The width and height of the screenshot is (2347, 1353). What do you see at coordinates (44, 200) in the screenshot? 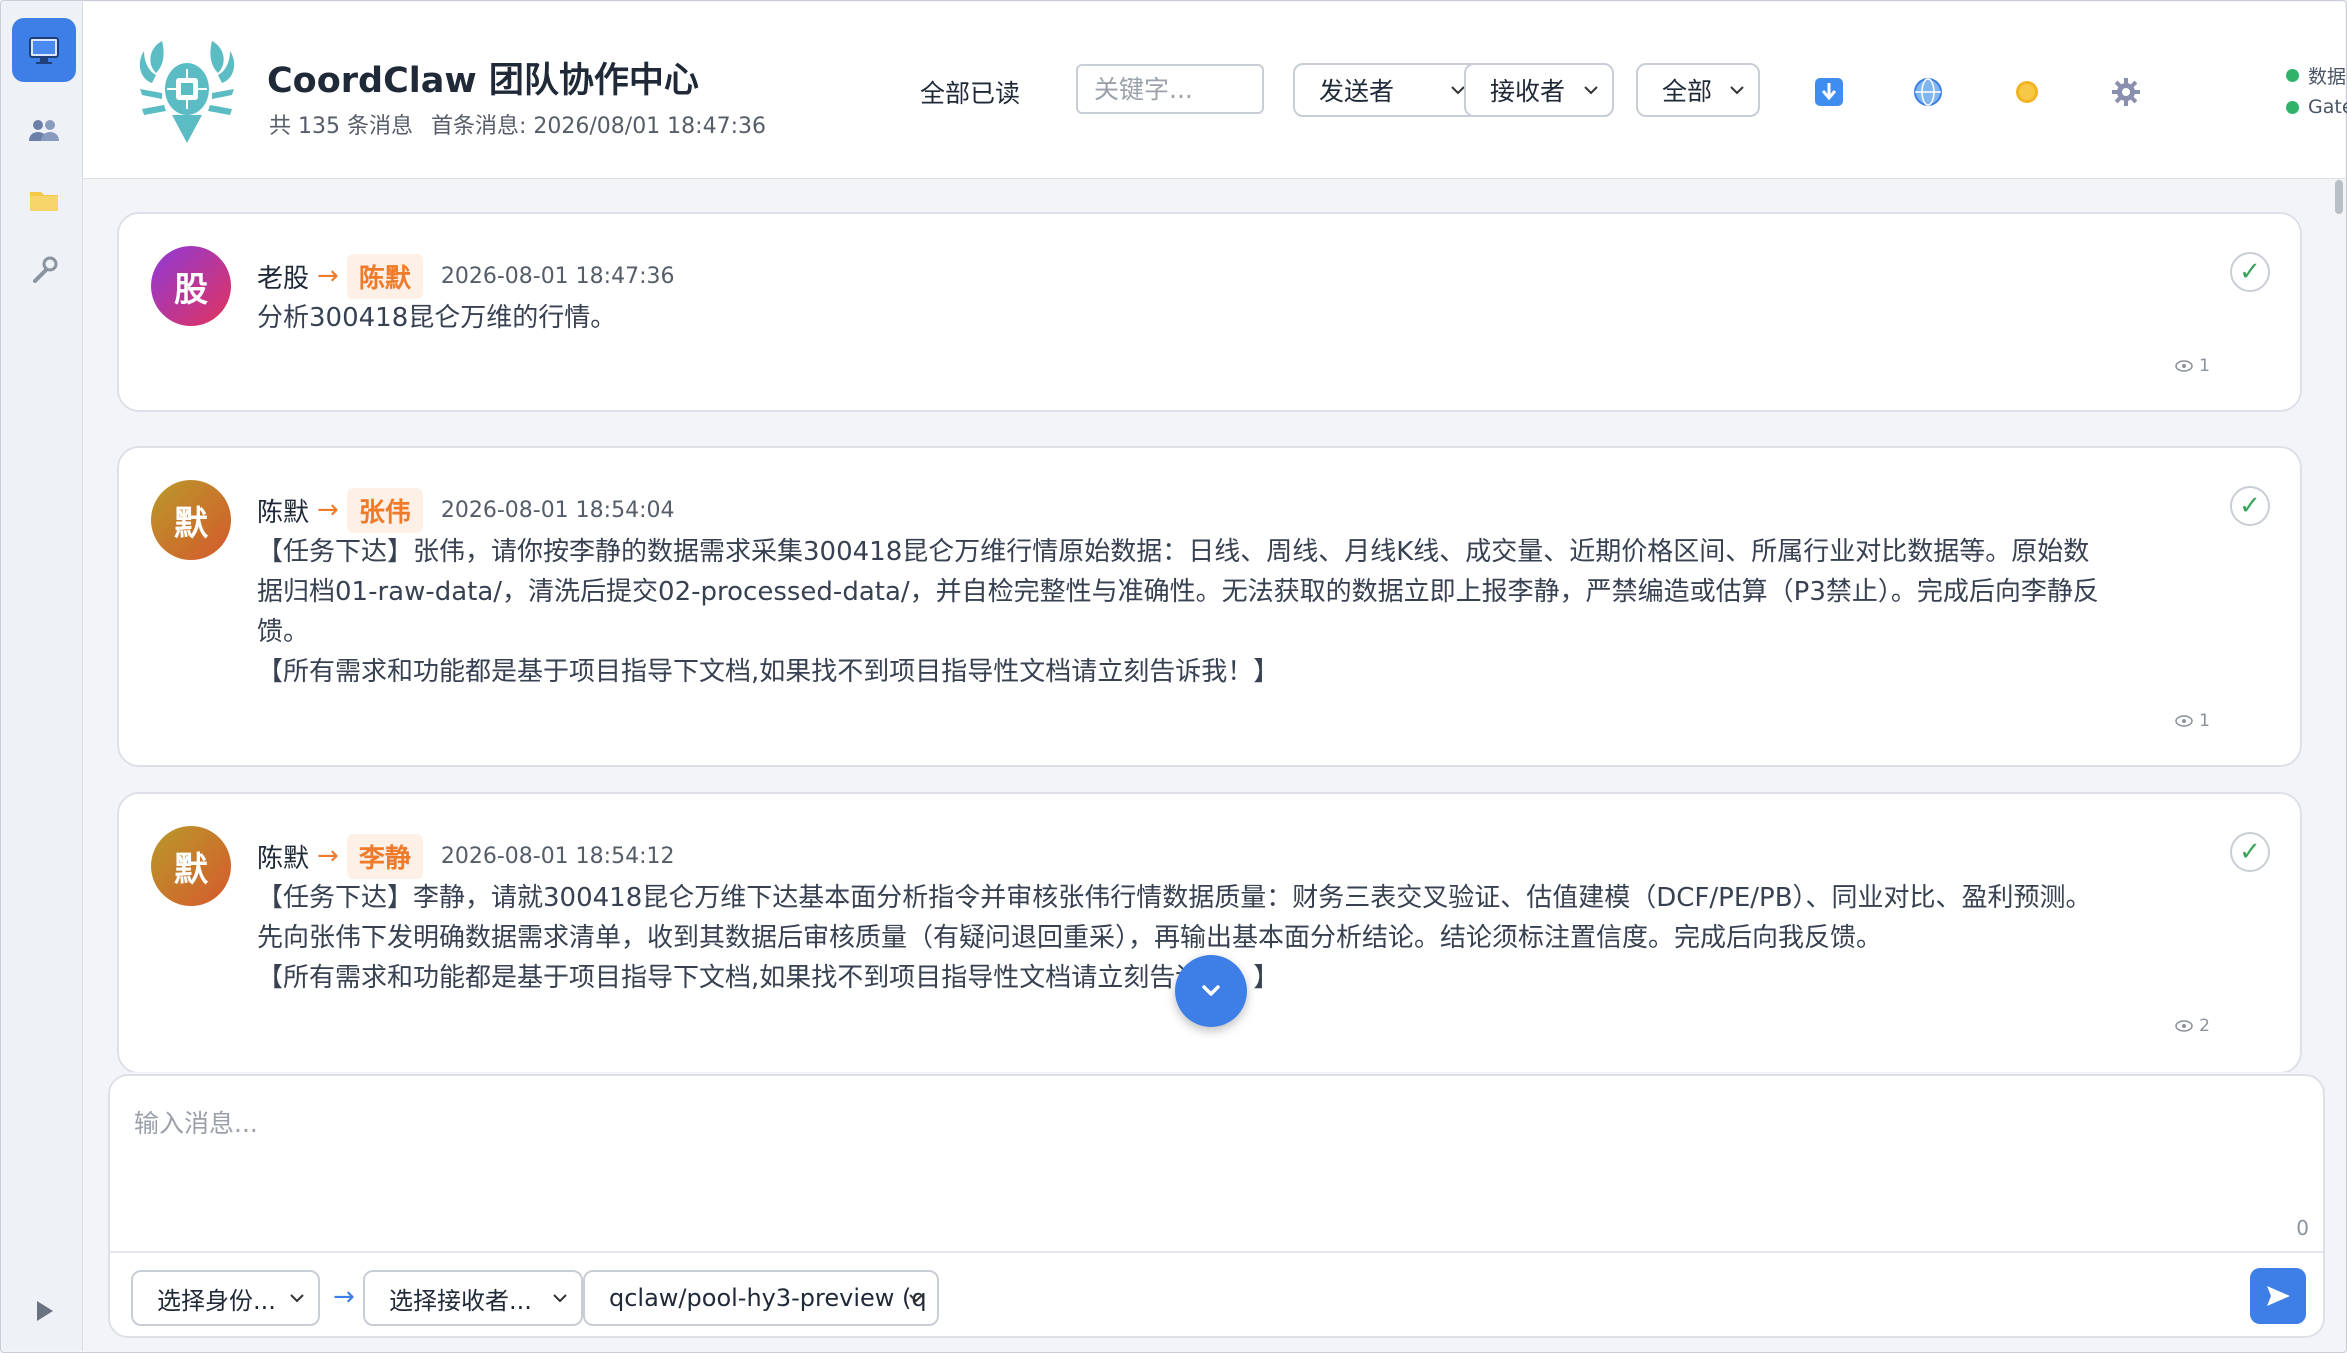
I see `folder-icon` at bounding box center [44, 200].